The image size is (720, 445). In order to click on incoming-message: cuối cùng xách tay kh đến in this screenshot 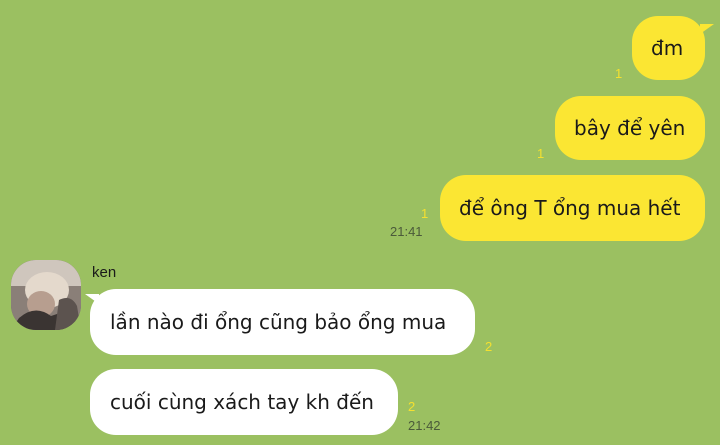, I will do `click(244, 402)`.